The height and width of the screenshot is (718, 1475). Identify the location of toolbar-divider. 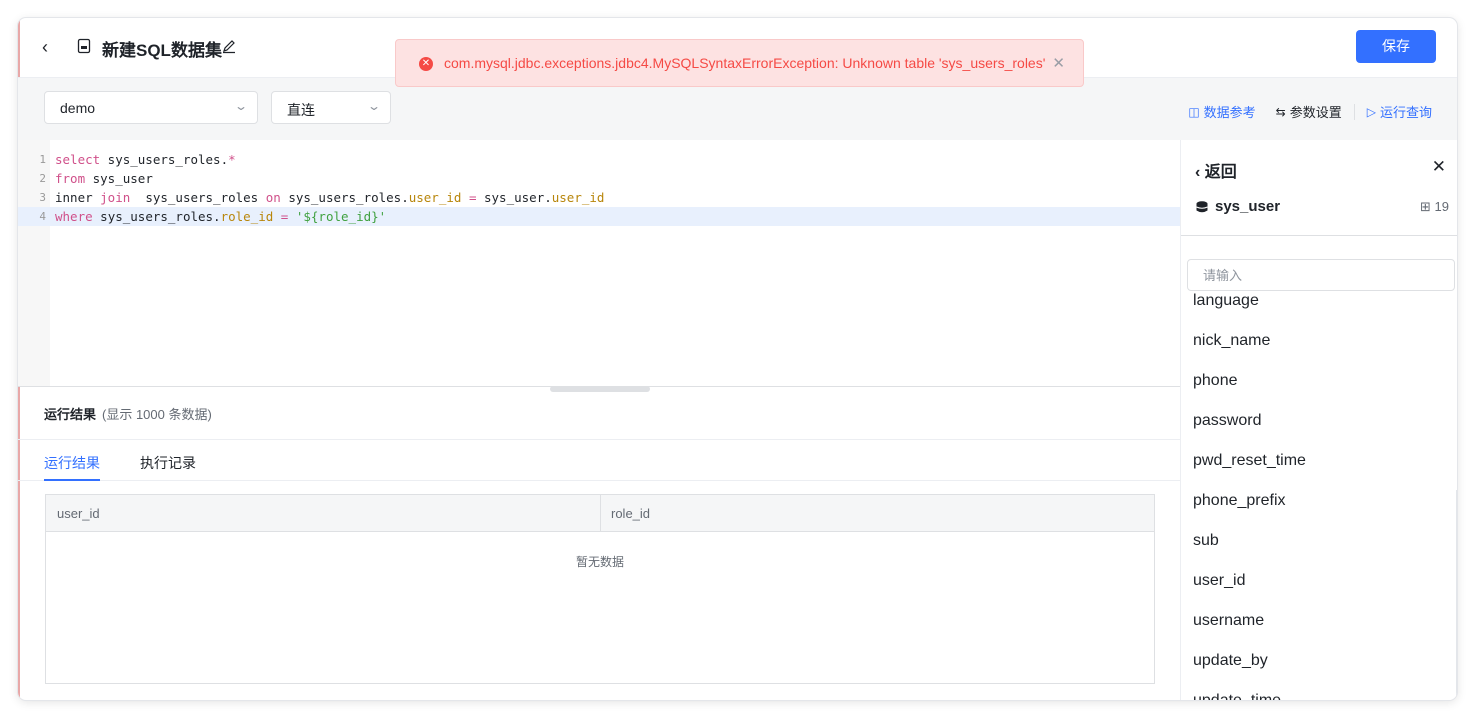
(1354, 111).